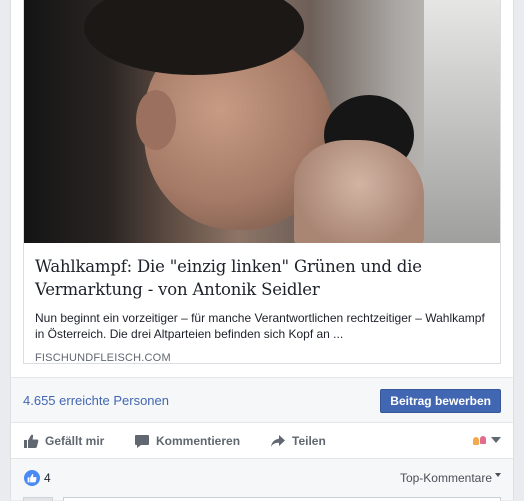 The image size is (524, 501). I want to click on audience-selector, so click(487, 440).